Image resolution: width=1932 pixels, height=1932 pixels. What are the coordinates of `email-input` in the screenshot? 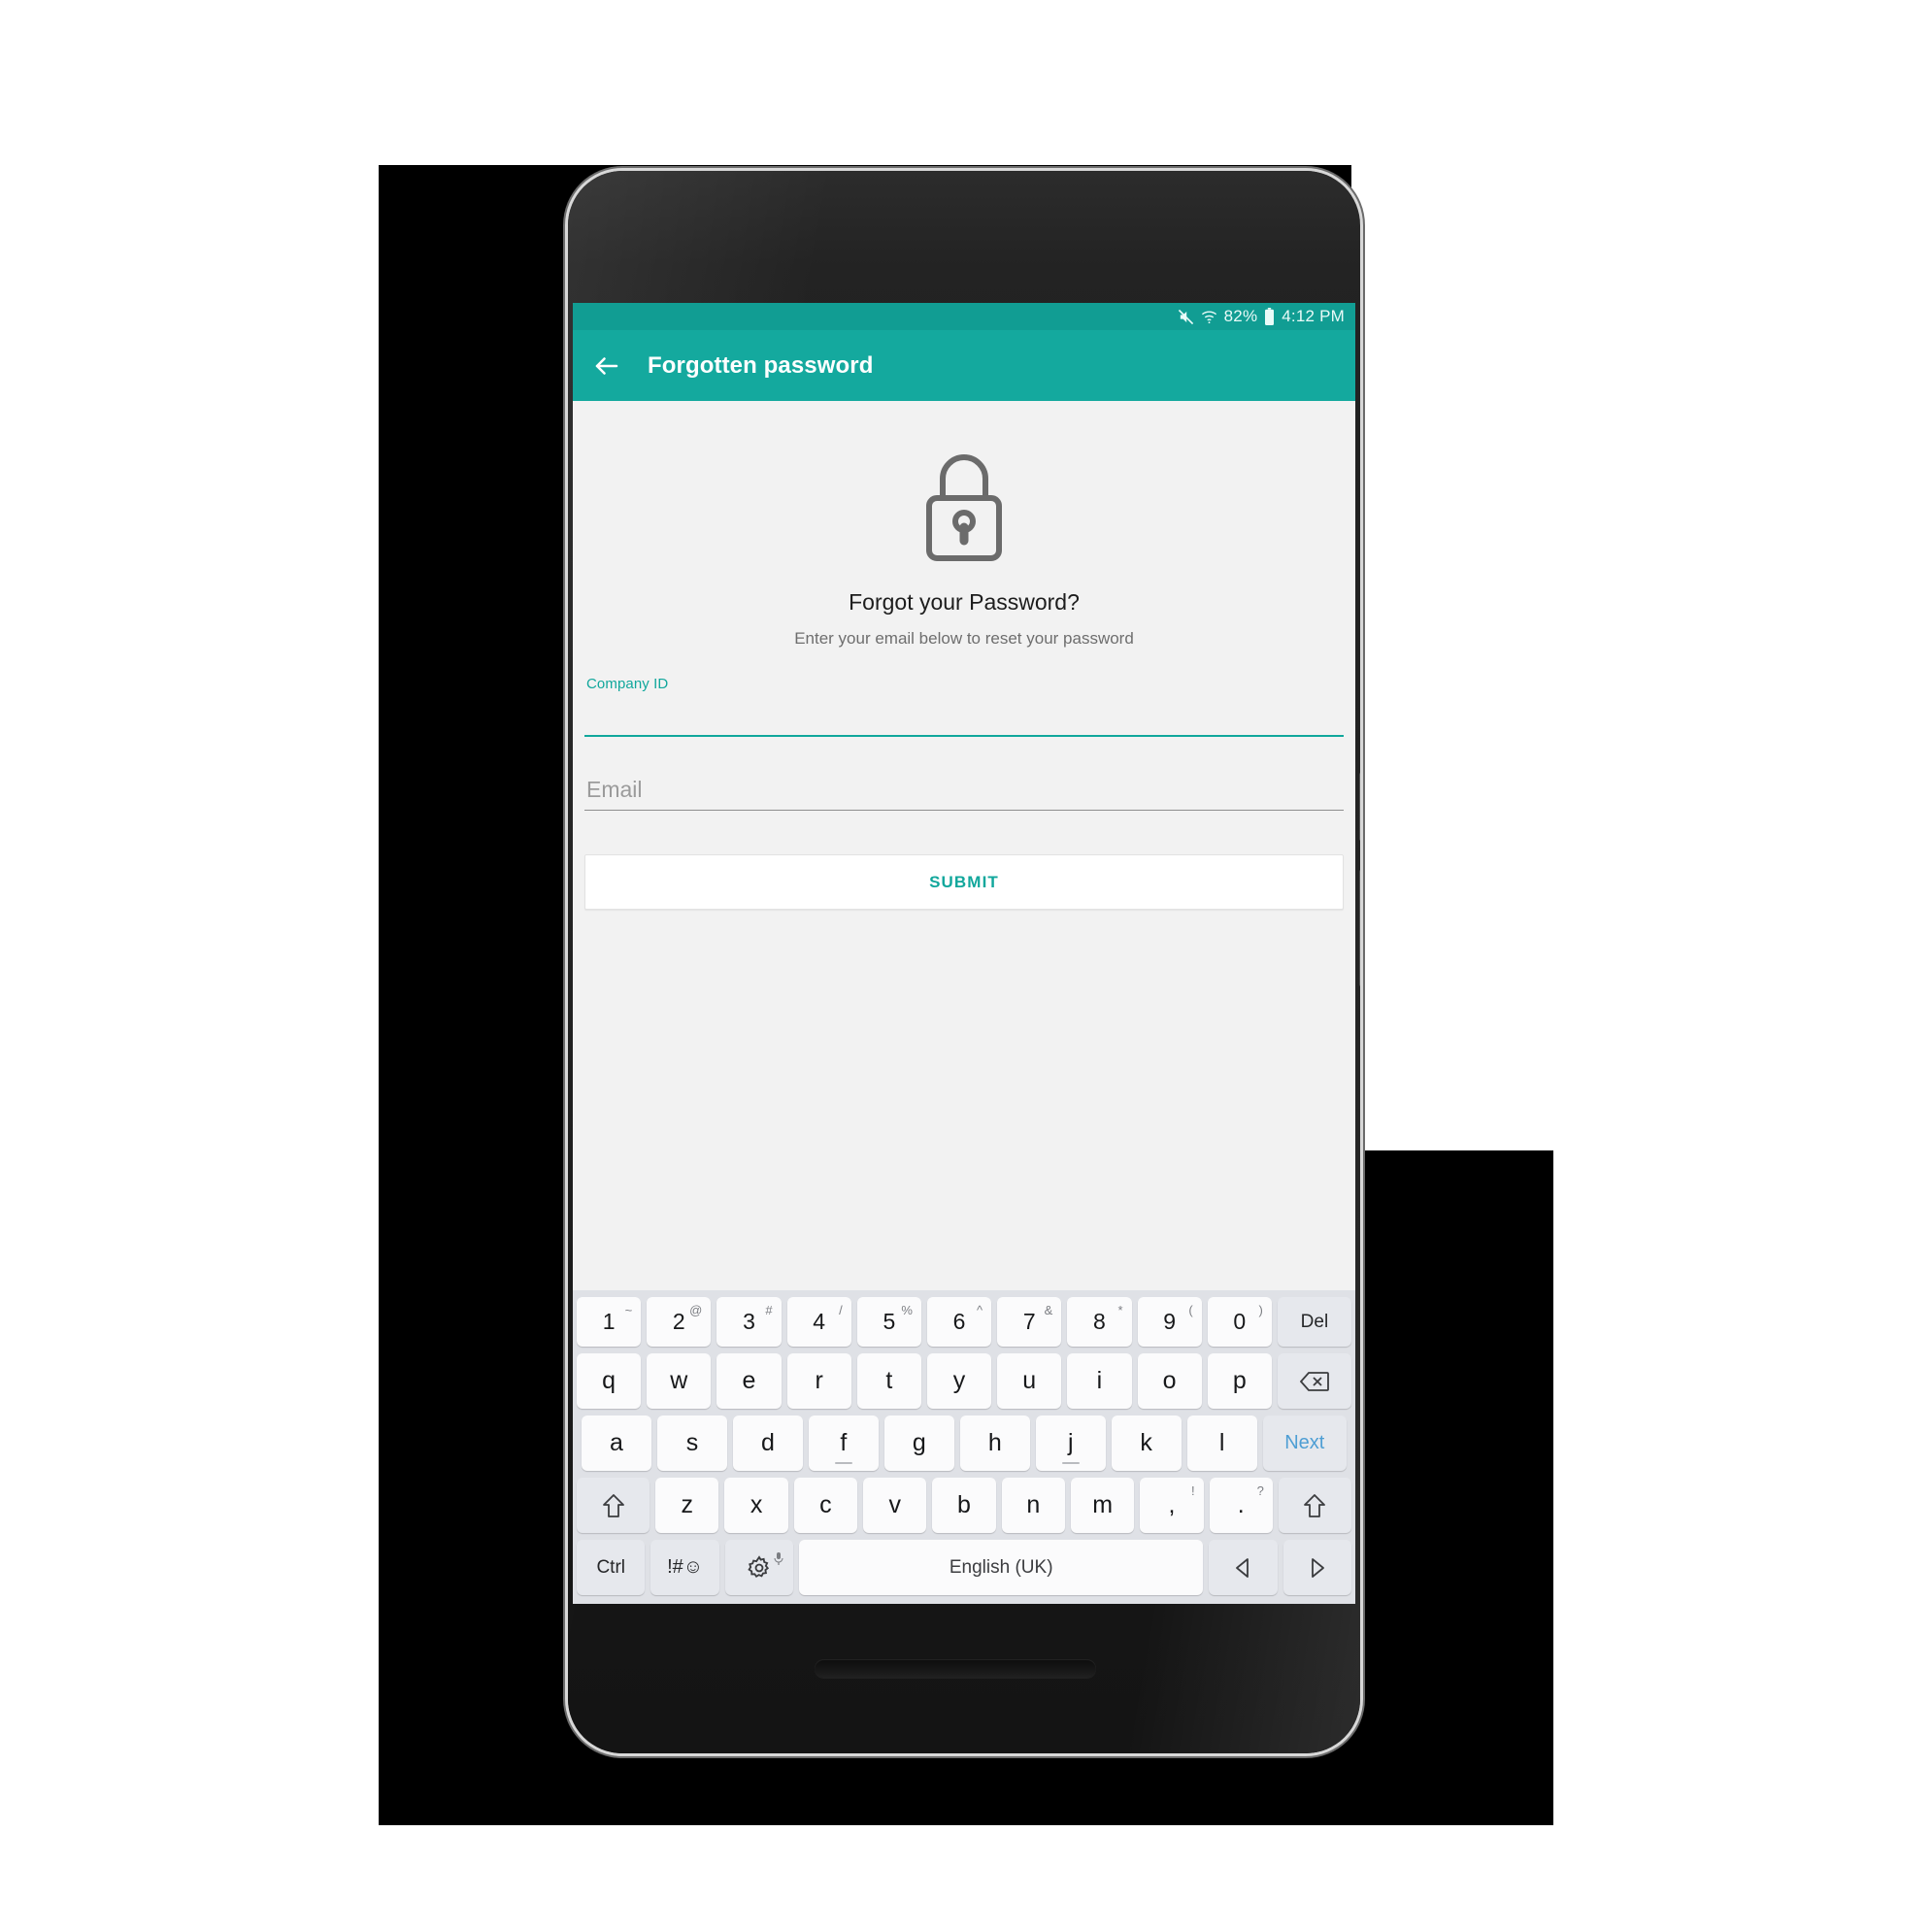 It's located at (964, 788).